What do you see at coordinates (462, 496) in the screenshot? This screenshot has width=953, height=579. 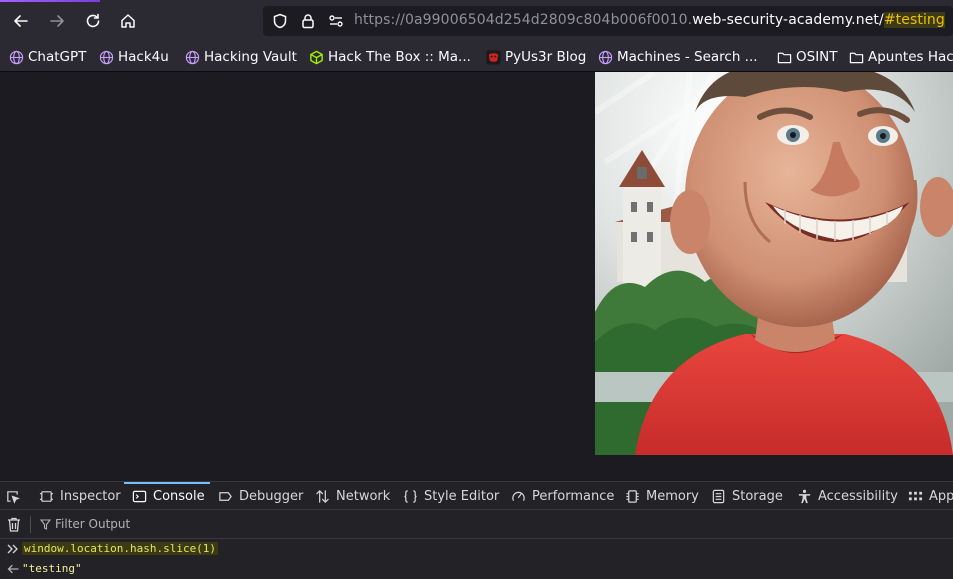 I see `tab-label: Style Editor` at bounding box center [462, 496].